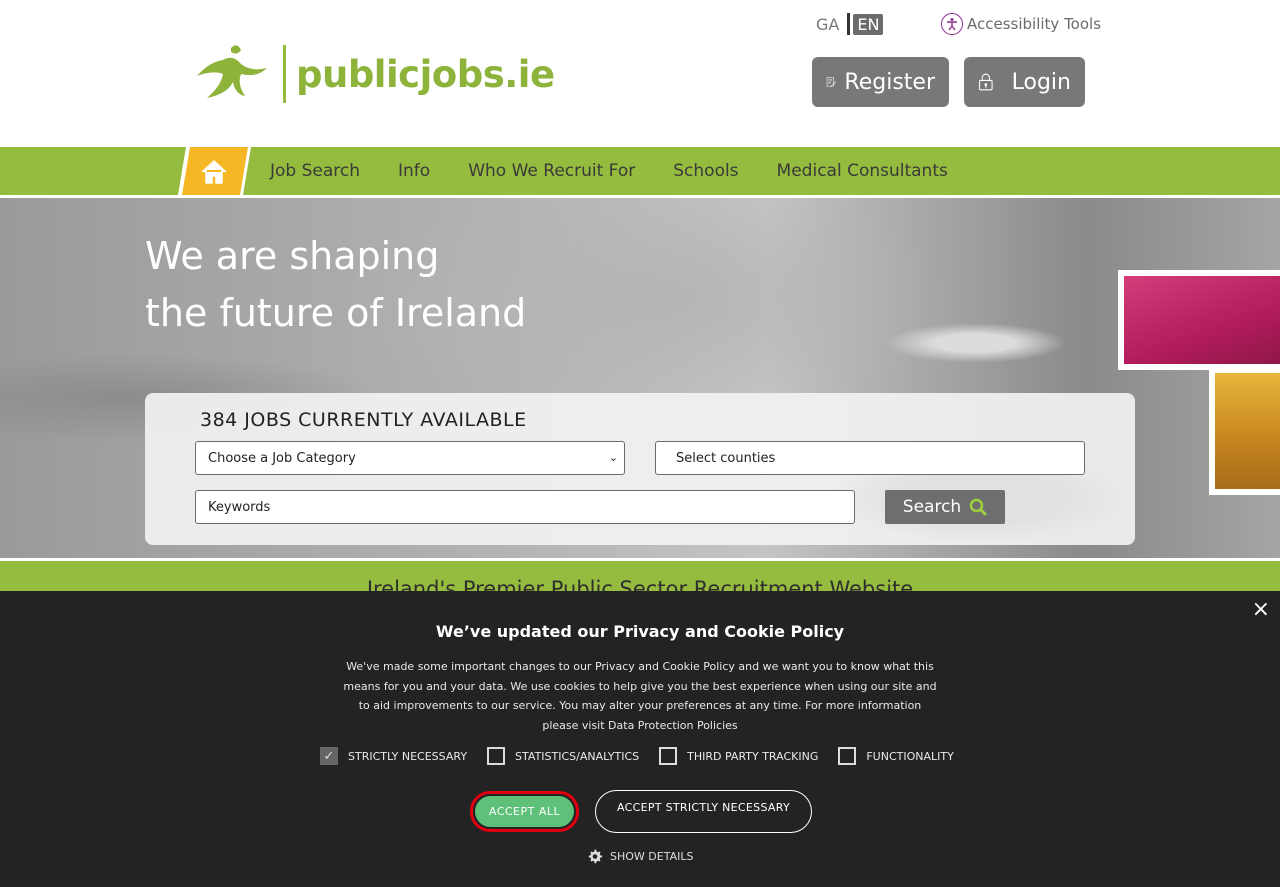  Describe the element at coordinates (363, 420) in the screenshot. I see `jobs-count-heading: 384 JOBS CURRENTLY AVAILABLE` at that location.